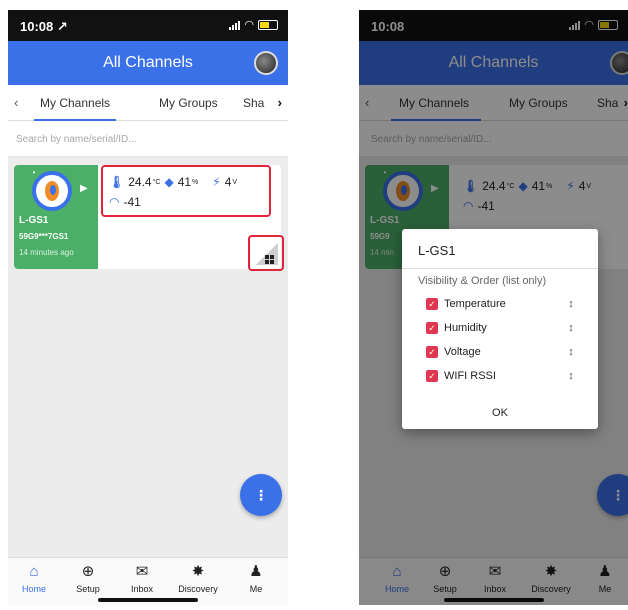 The width and height of the screenshot is (628, 610). I want to click on readings-highlight-box: 🌡︎ 24.4 °C ◆ 41% ⚡︎ 4V ◠ -41, so click(186, 191).